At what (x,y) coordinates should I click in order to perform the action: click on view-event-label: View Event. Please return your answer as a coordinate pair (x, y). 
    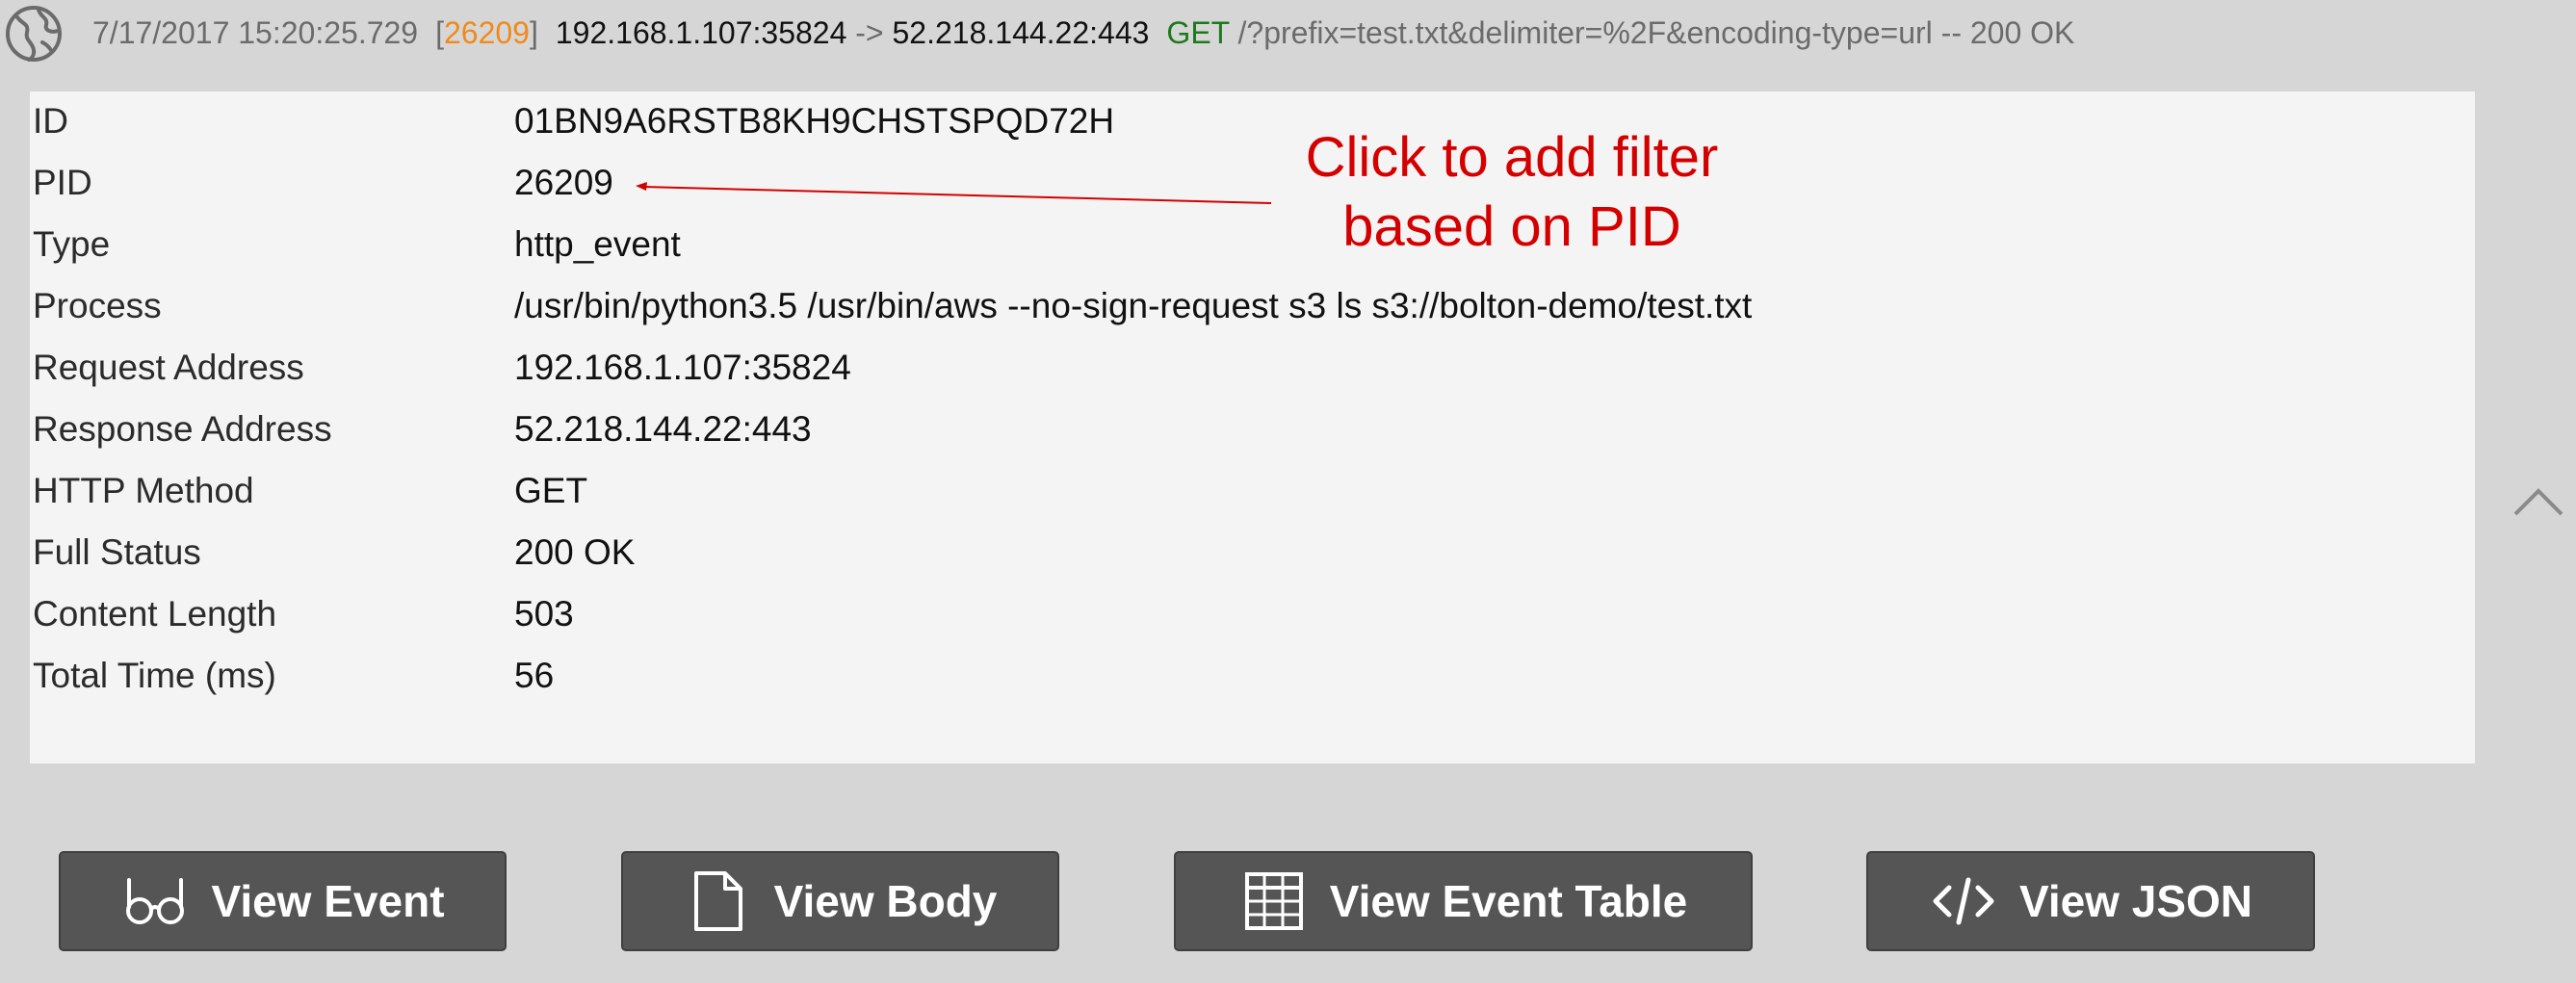
    Looking at the image, I should click on (328, 901).